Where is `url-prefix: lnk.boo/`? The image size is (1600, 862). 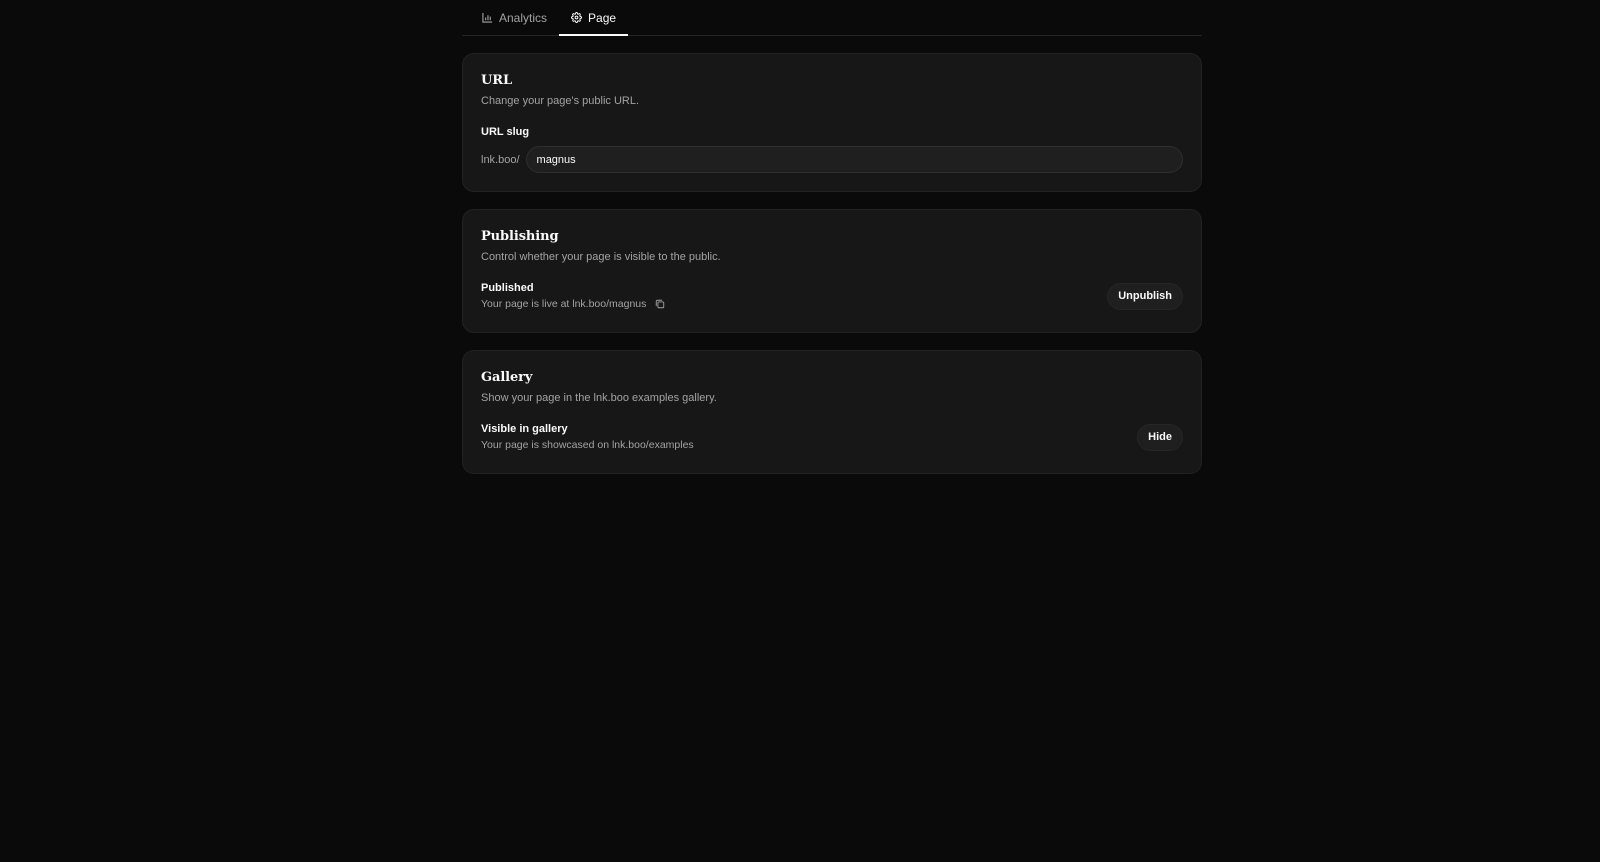
url-prefix: lnk.boo/ is located at coordinates (500, 159).